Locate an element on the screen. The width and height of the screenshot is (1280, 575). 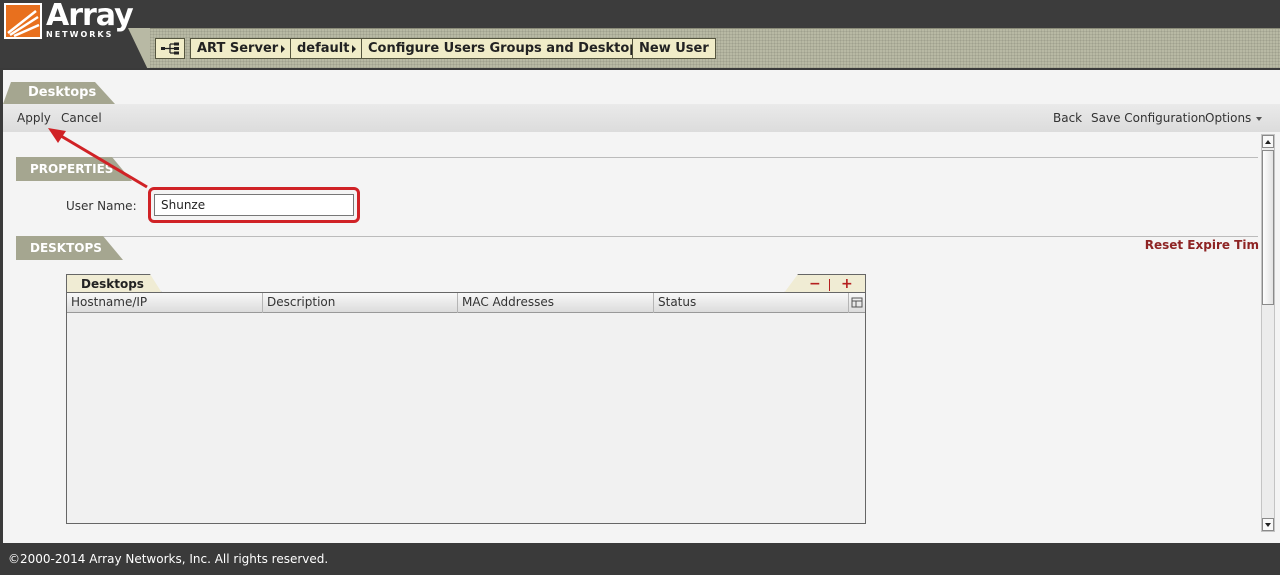
grid-title: Desktops is located at coordinates (114, 283).